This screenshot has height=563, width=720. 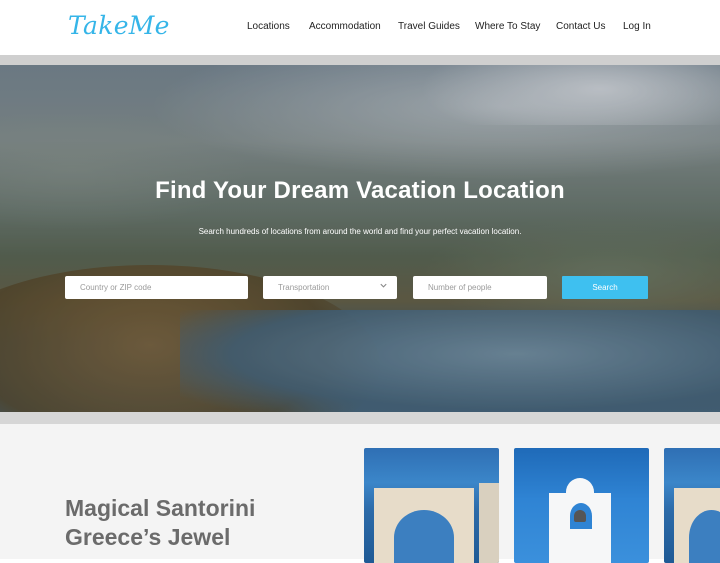 What do you see at coordinates (424, 536) in the screenshot?
I see `arch-opening` at bounding box center [424, 536].